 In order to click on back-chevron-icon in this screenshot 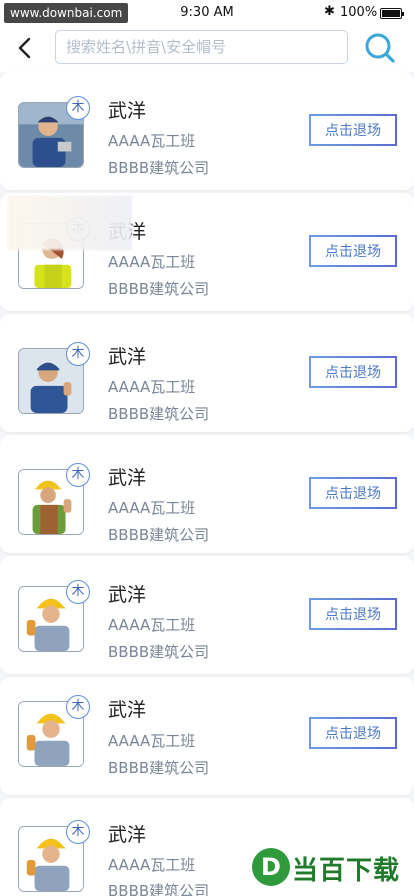, I will do `click(24, 48)`.